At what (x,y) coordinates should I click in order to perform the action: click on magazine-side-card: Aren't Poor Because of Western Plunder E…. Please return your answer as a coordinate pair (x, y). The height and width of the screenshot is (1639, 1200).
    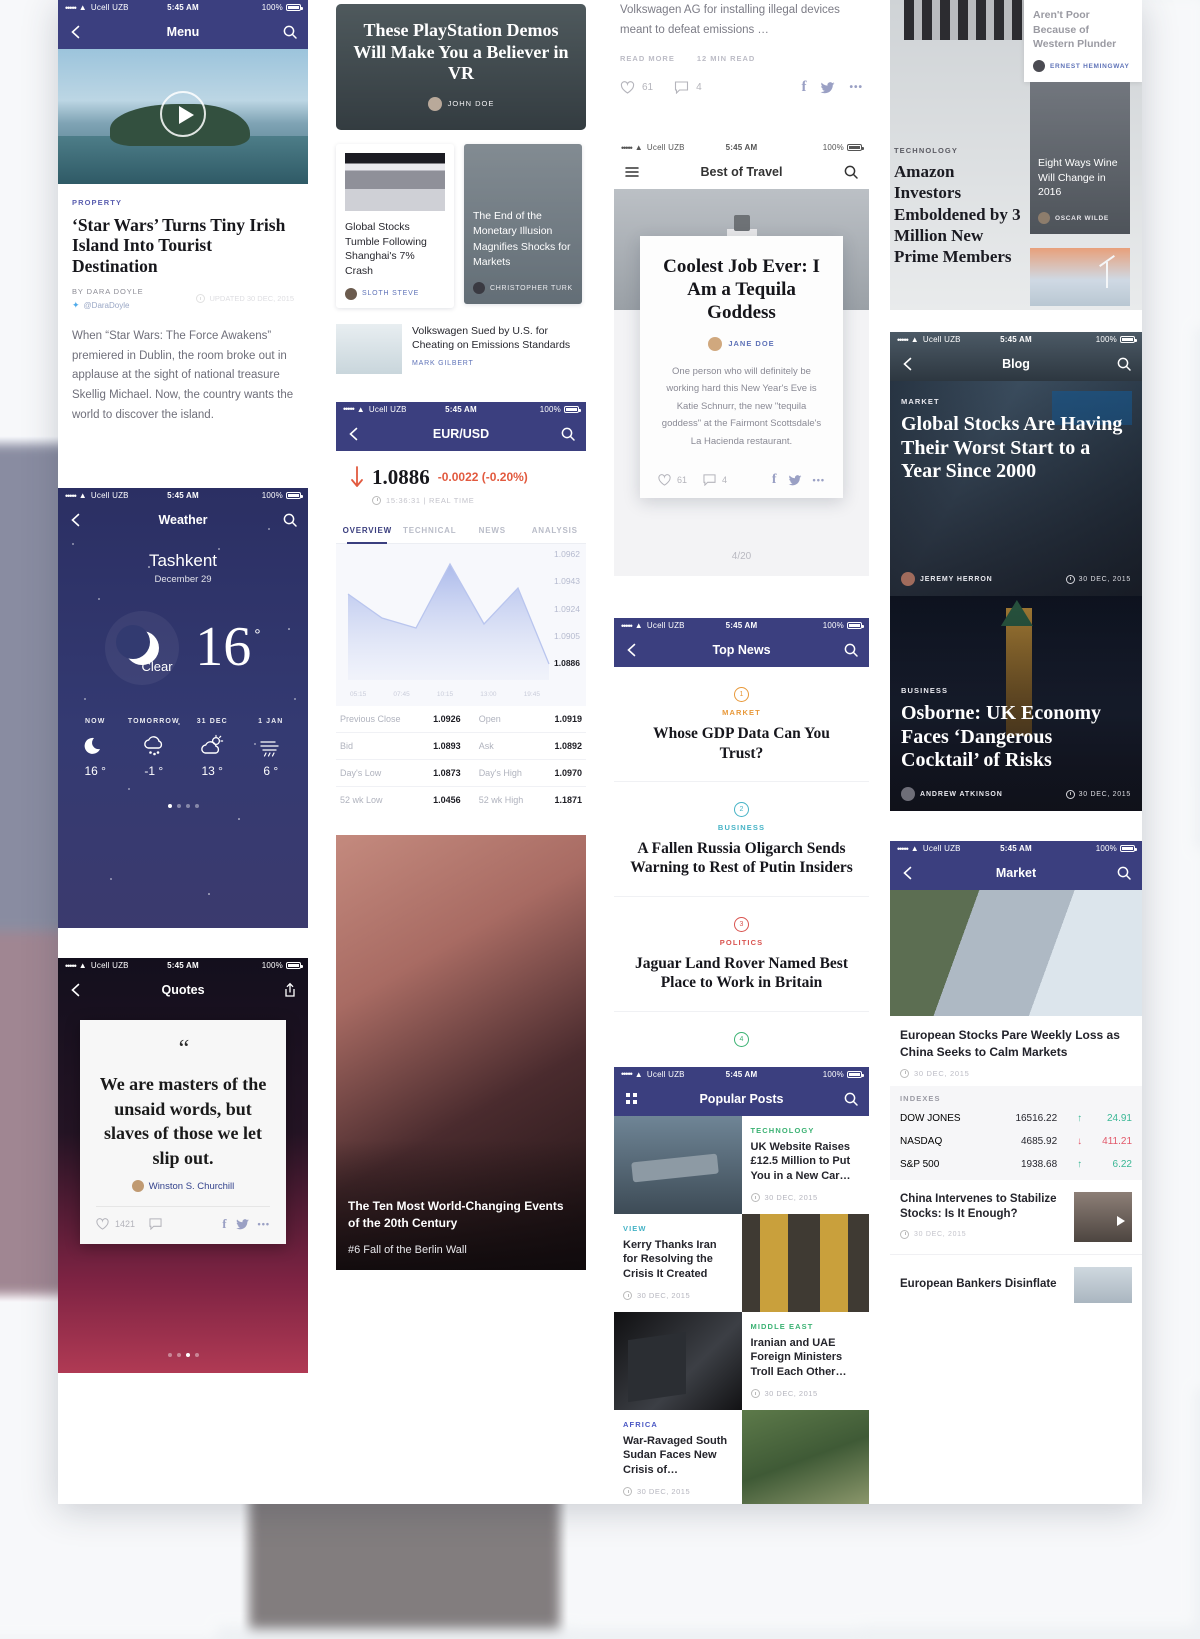
    Looking at the image, I should click on (1083, 41).